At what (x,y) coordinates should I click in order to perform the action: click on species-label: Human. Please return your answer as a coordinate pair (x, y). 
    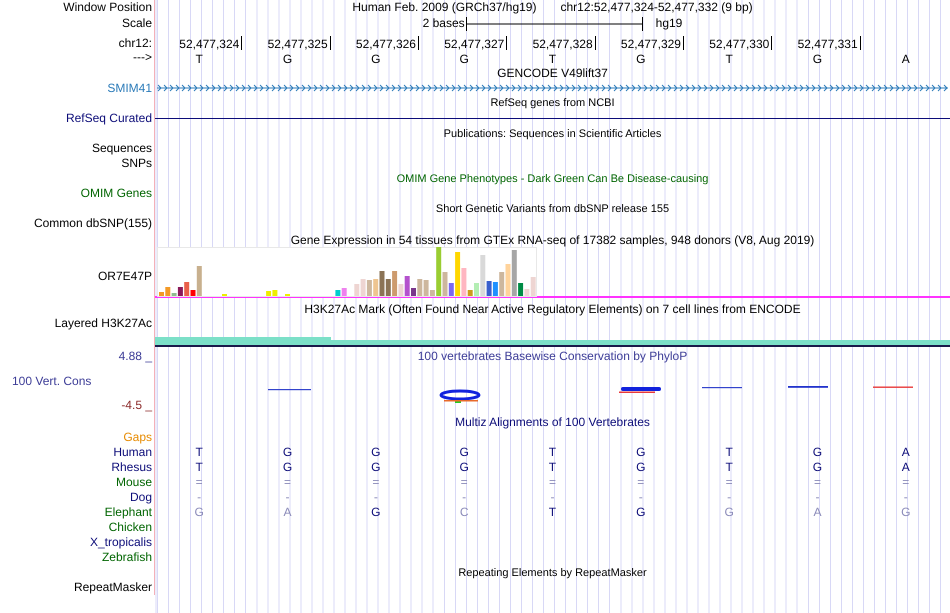
    Looking at the image, I should click on (132, 452).